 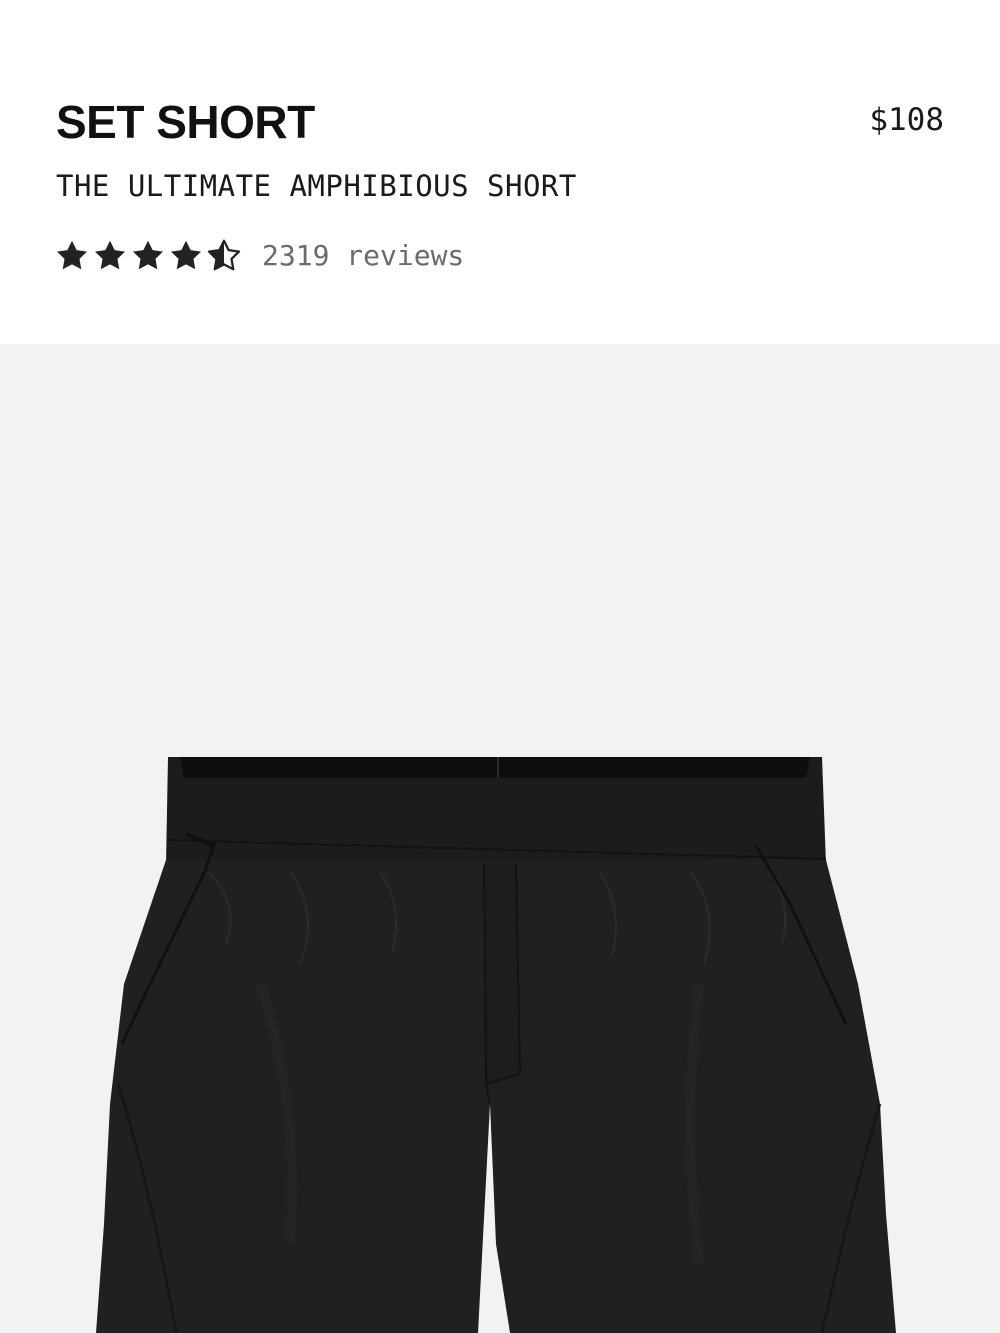 What do you see at coordinates (316, 186) in the screenshot?
I see `product-subtitle: THE ULTIMATE AMPHIBIOUS SHORT` at bounding box center [316, 186].